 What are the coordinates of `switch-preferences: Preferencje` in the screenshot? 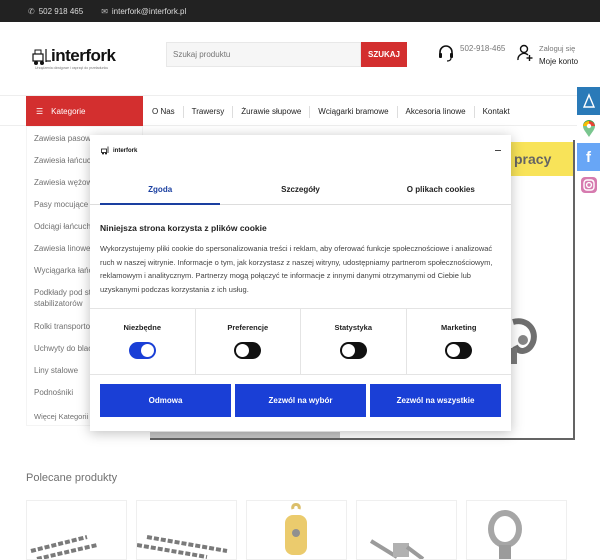 It's located at (248, 341).